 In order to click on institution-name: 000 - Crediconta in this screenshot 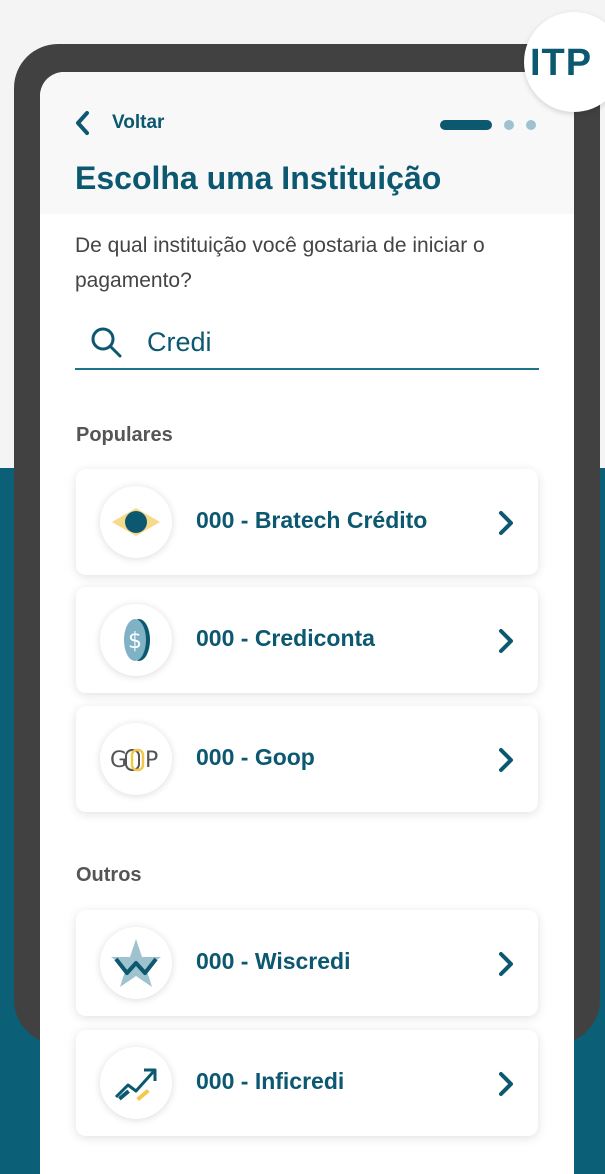, I will do `click(285, 638)`.